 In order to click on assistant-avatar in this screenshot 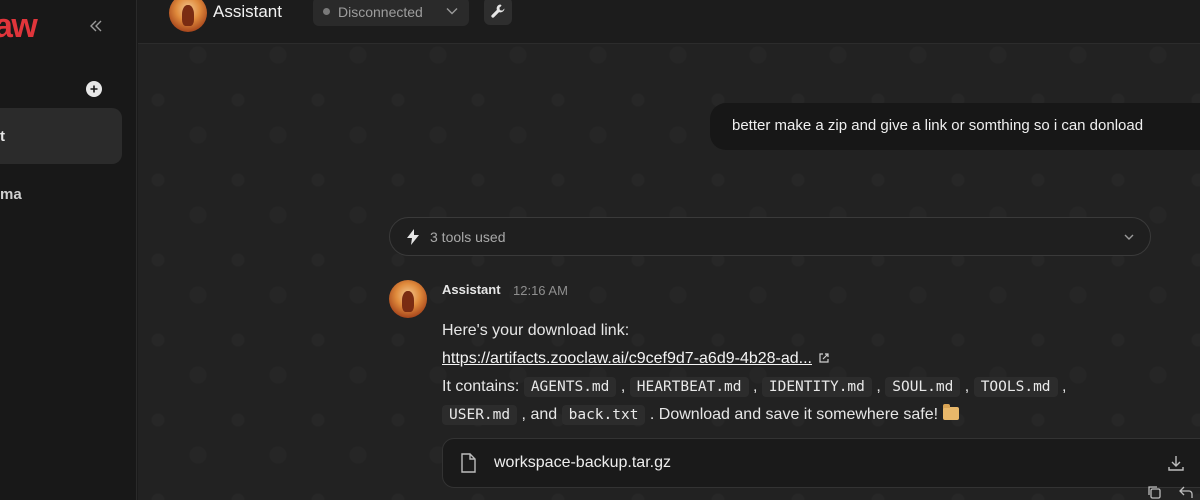, I will do `click(188, 16)`.